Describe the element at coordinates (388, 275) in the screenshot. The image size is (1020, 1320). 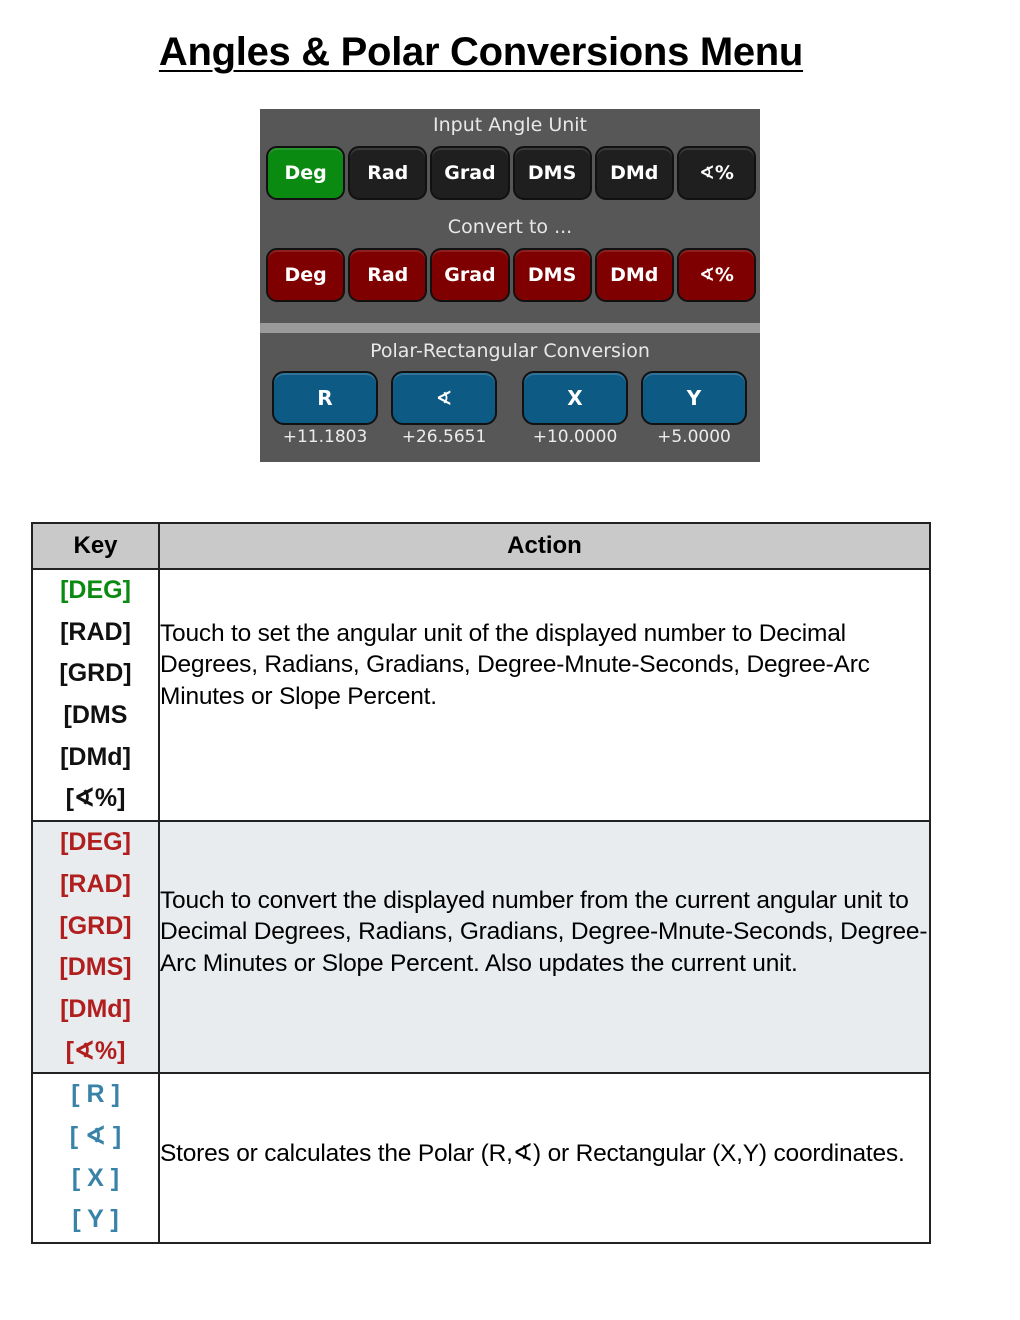
I see `convert-rad-button: Rad` at that location.